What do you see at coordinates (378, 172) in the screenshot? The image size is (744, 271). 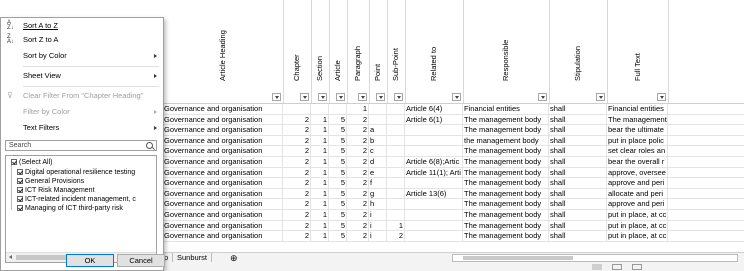 I see `table-cell-point: e` at bounding box center [378, 172].